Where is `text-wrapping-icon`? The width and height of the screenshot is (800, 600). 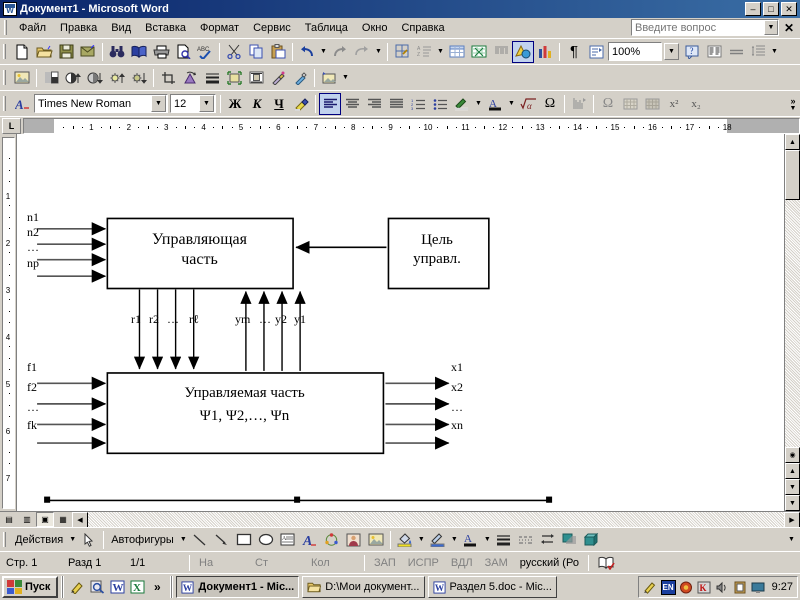 text-wrapping-icon is located at coordinates (256, 78).